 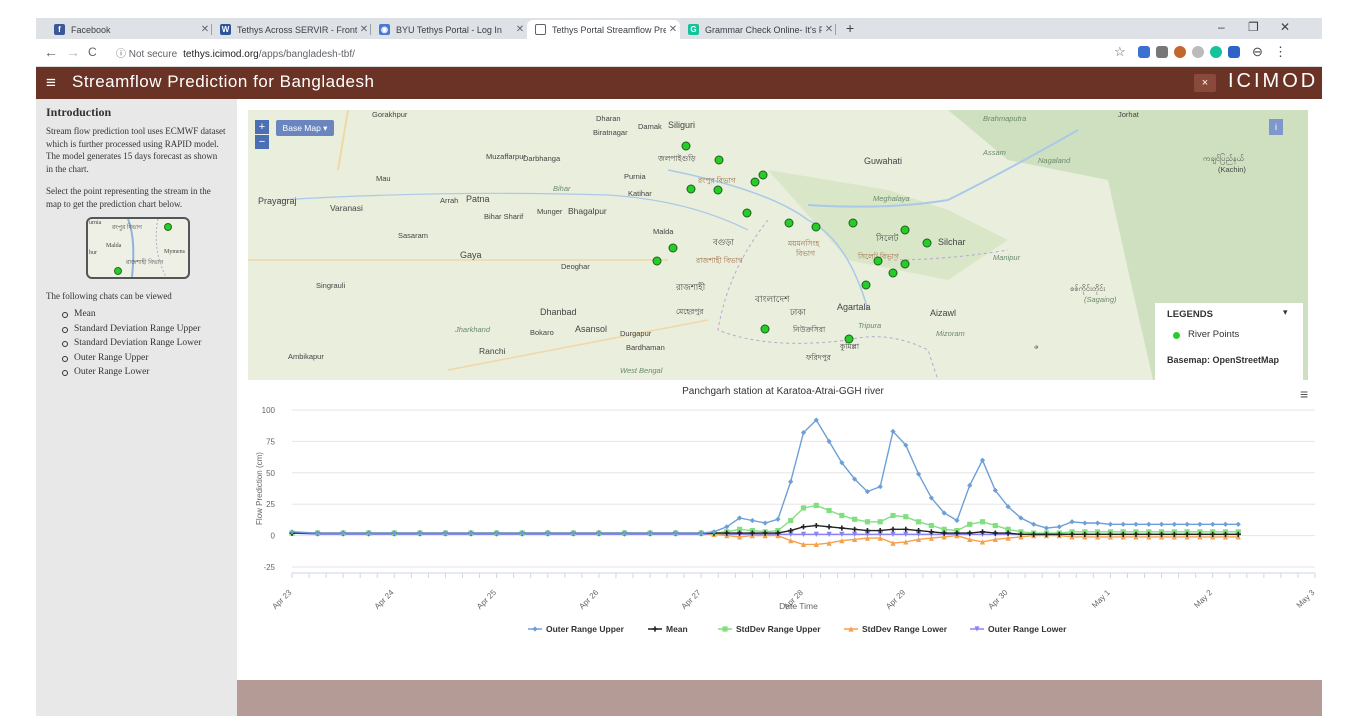 I want to click on tab-label: Grammar Check Online- It's Free, so click(x=763, y=29).